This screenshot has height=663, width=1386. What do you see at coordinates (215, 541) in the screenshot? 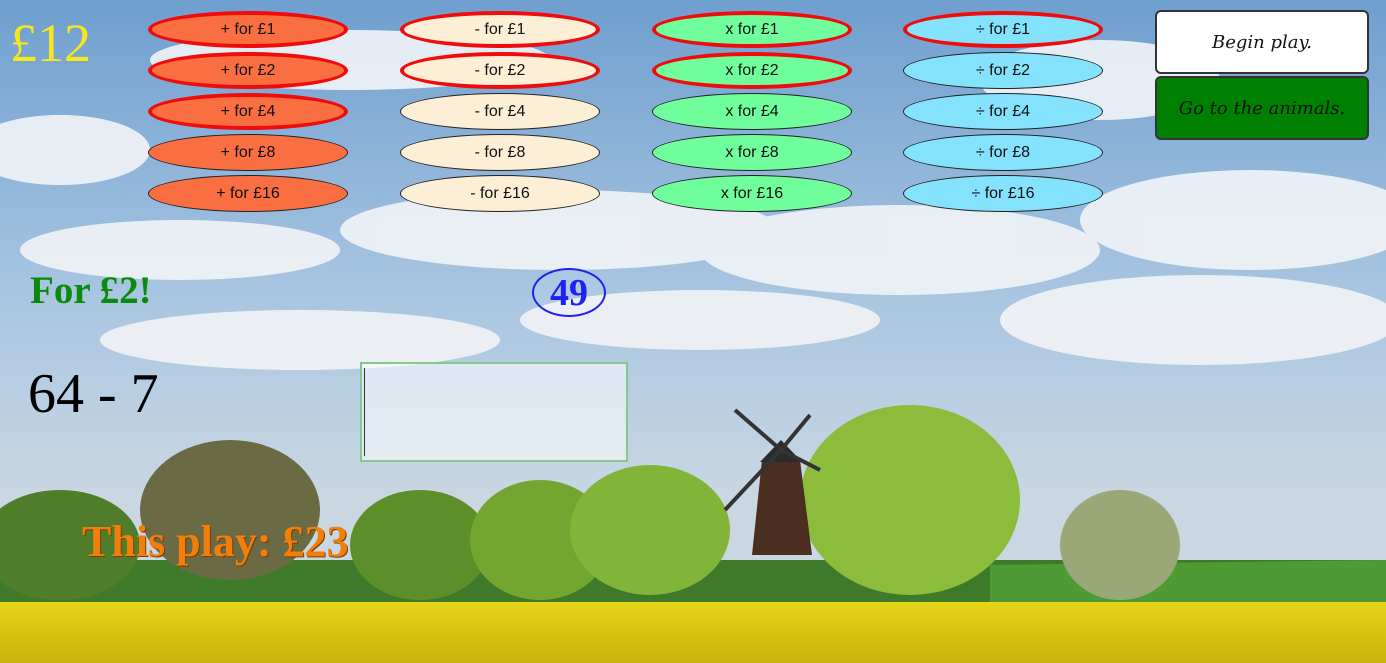
I see `this-play-total: This play: £23` at bounding box center [215, 541].